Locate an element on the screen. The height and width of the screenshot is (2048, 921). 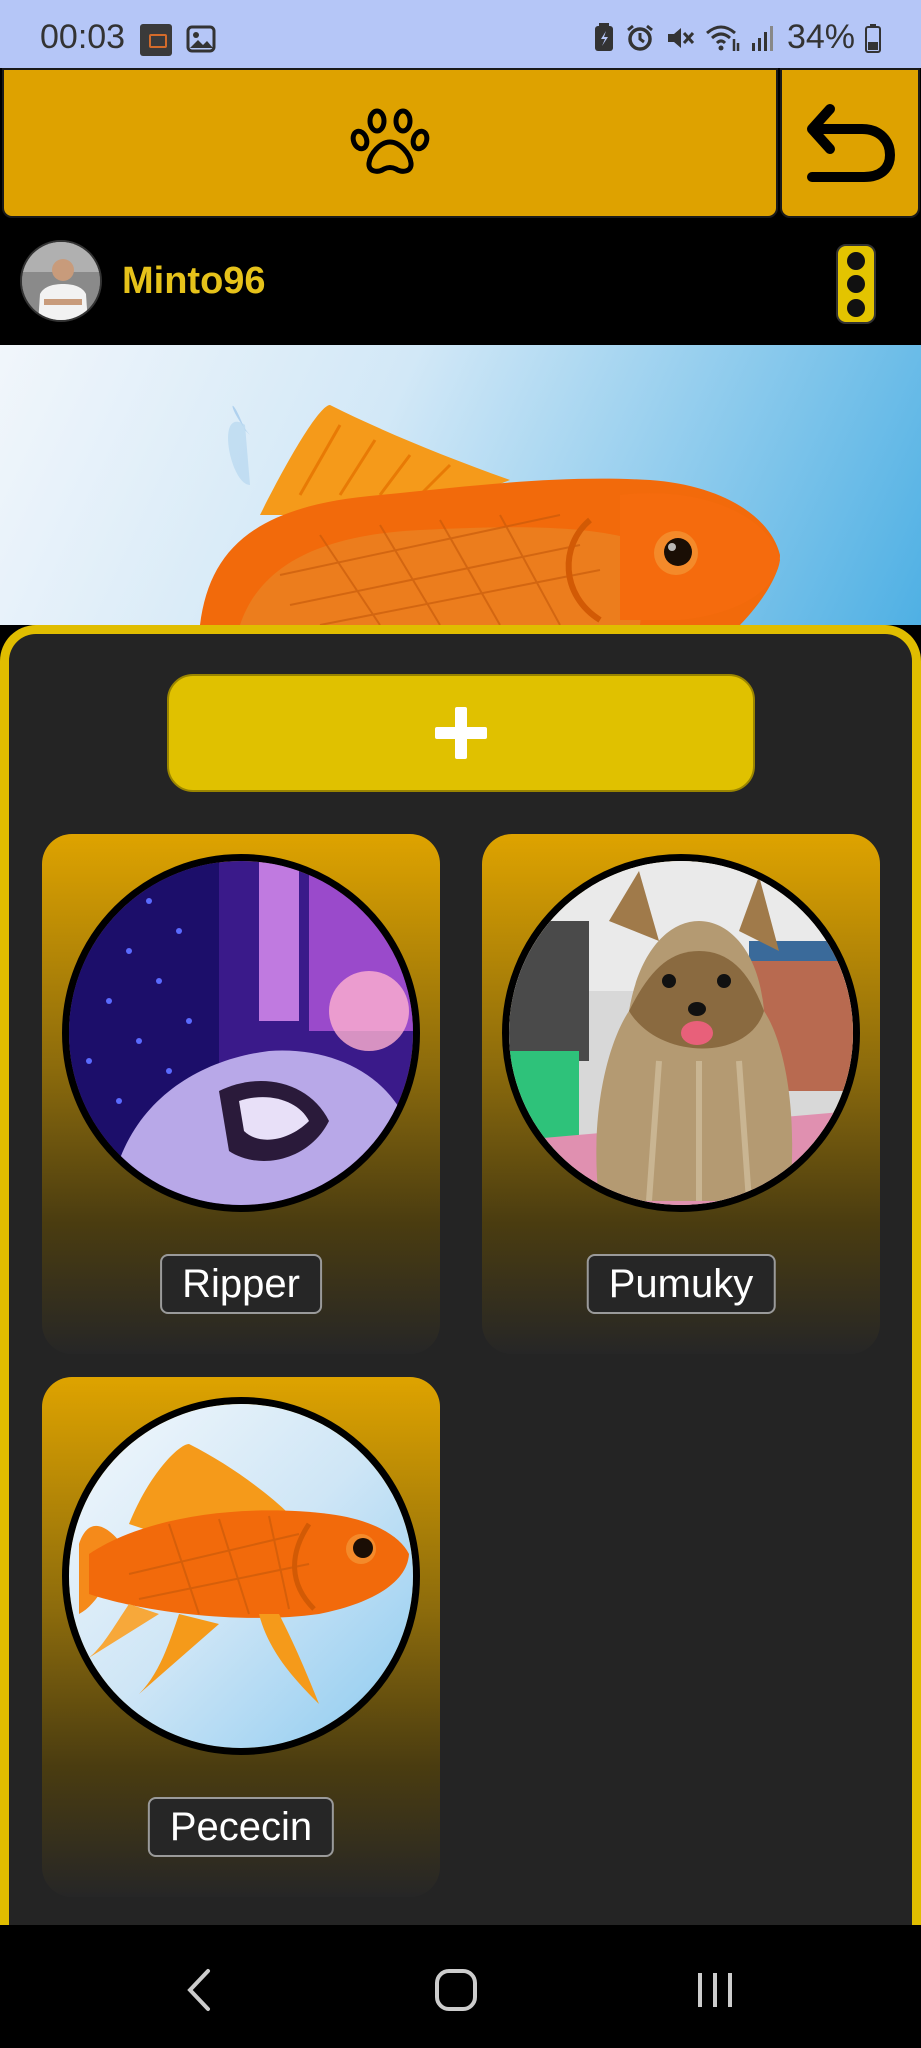
pet-banner-image is located at coordinates (460, 485).